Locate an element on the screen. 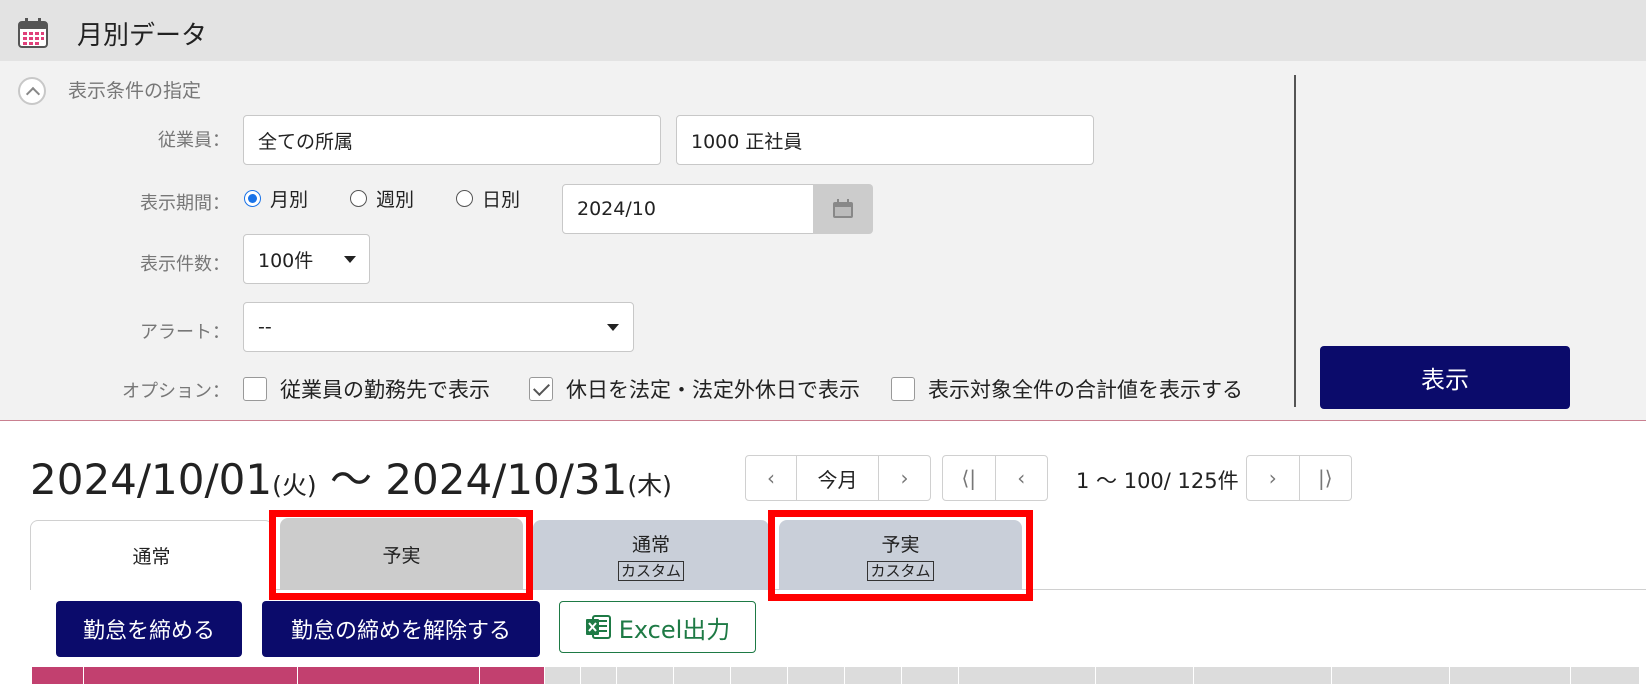 This screenshot has width=1646, height=684. employee-type-field: 1000 正社員 is located at coordinates (885, 140).